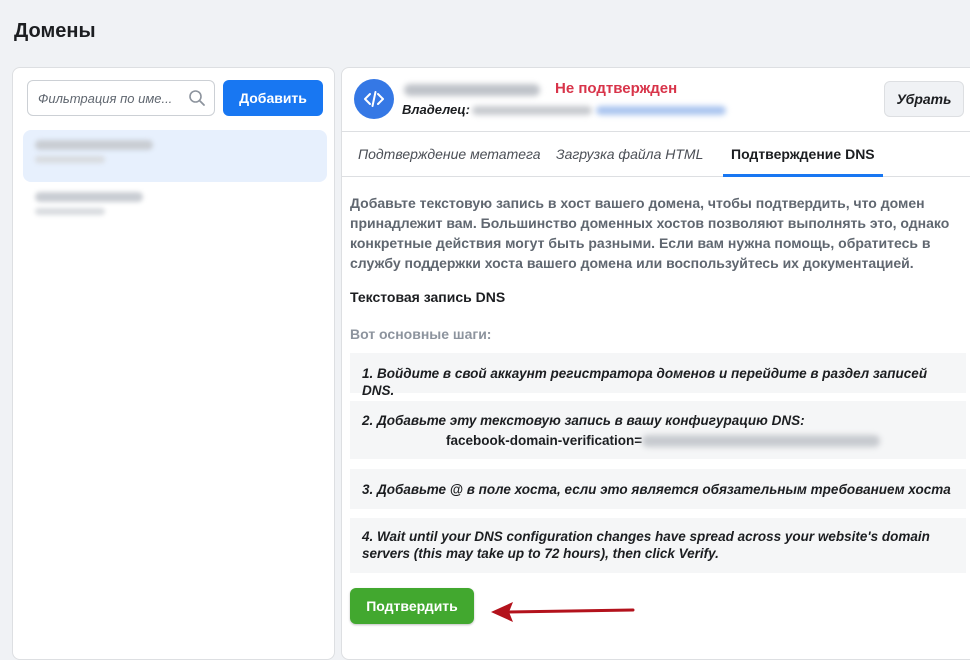 The width and height of the screenshot is (970, 660). What do you see at coordinates (472, 90) in the screenshot?
I see `redacted-domain-title` at bounding box center [472, 90].